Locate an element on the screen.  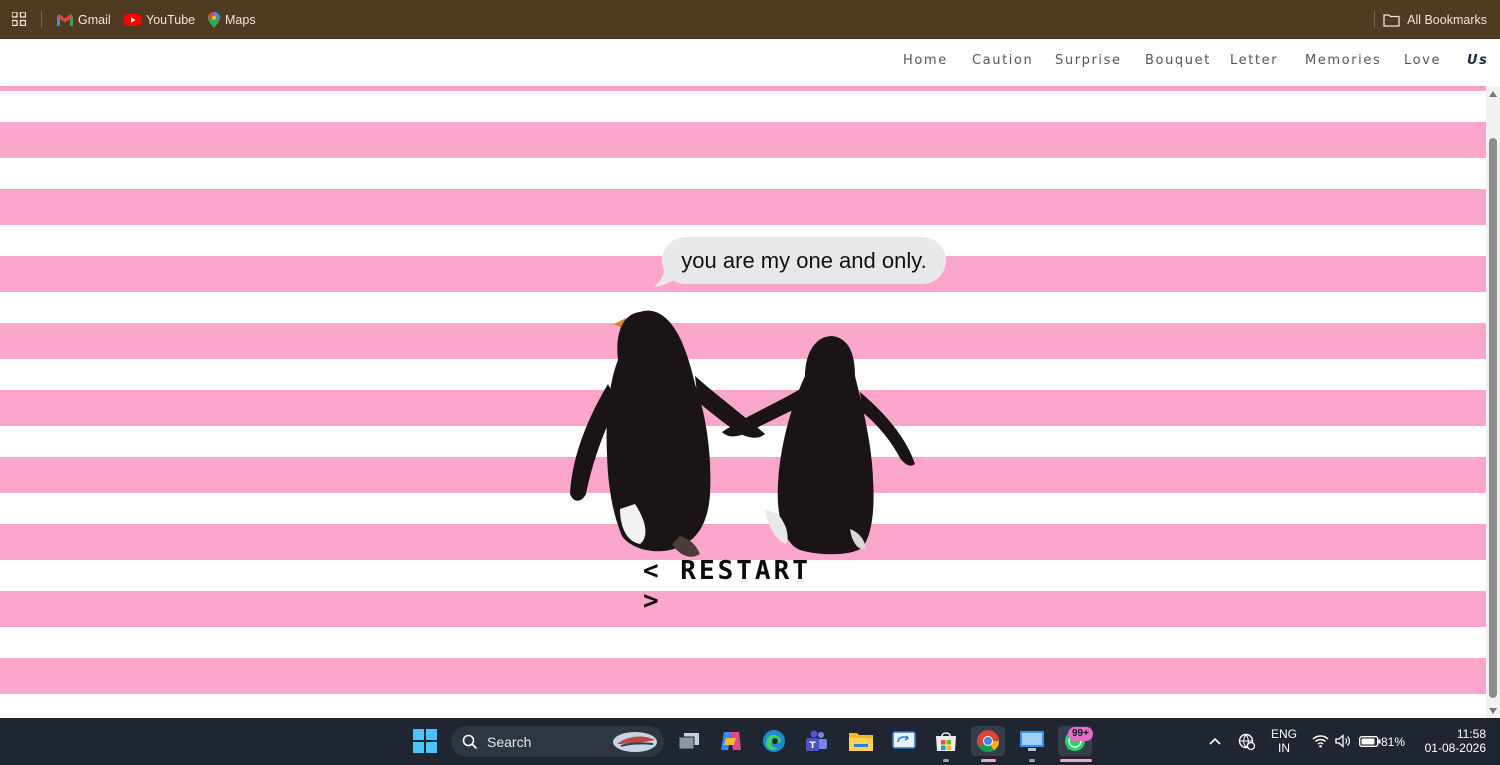
teams-icon: T is located at coordinates (816, 740).